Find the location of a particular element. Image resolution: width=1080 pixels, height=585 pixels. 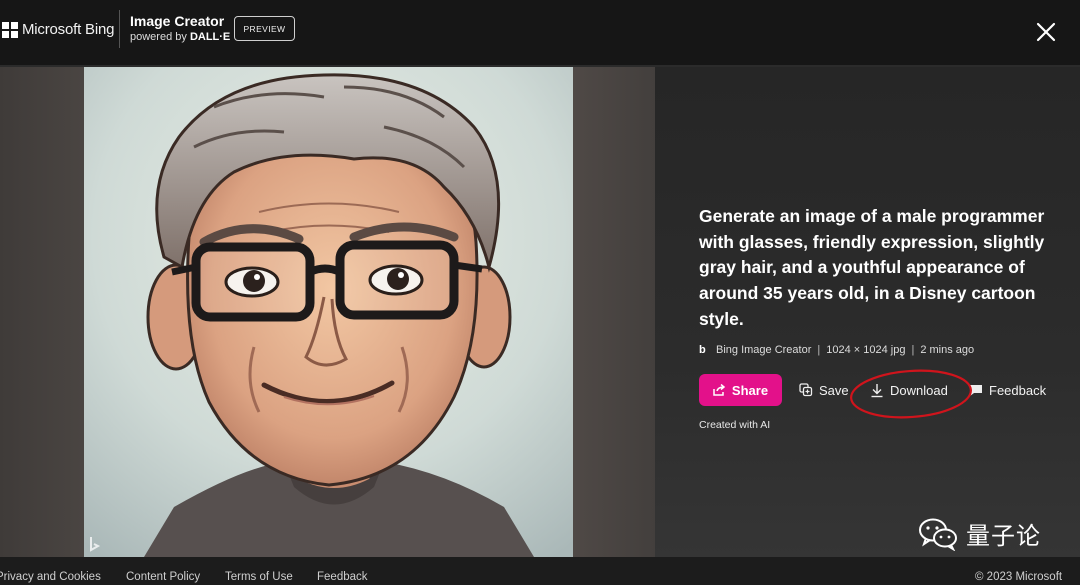

feedback-button: Feedback is located at coordinates (1007, 390).